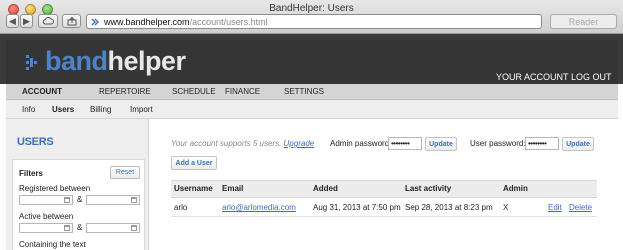 Image resolution: width=623 pixels, height=250 pixels. What do you see at coordinates (405, 143) in the screenshot?
I see `admin-password-input: ••••••••` at bounding box center [405, 143].